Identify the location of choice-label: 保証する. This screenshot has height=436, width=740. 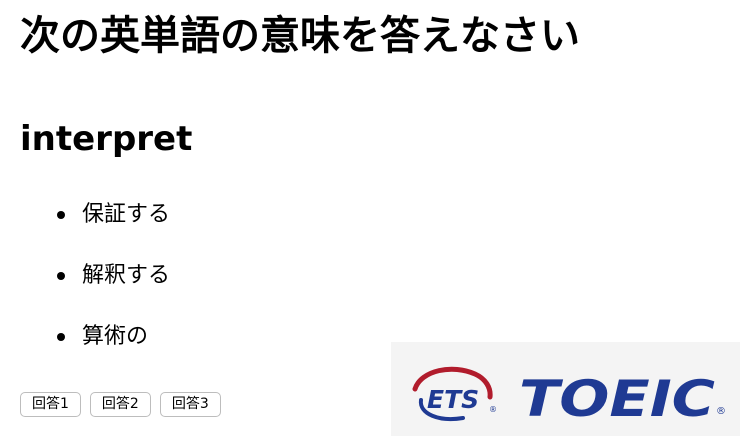
(126, 214).